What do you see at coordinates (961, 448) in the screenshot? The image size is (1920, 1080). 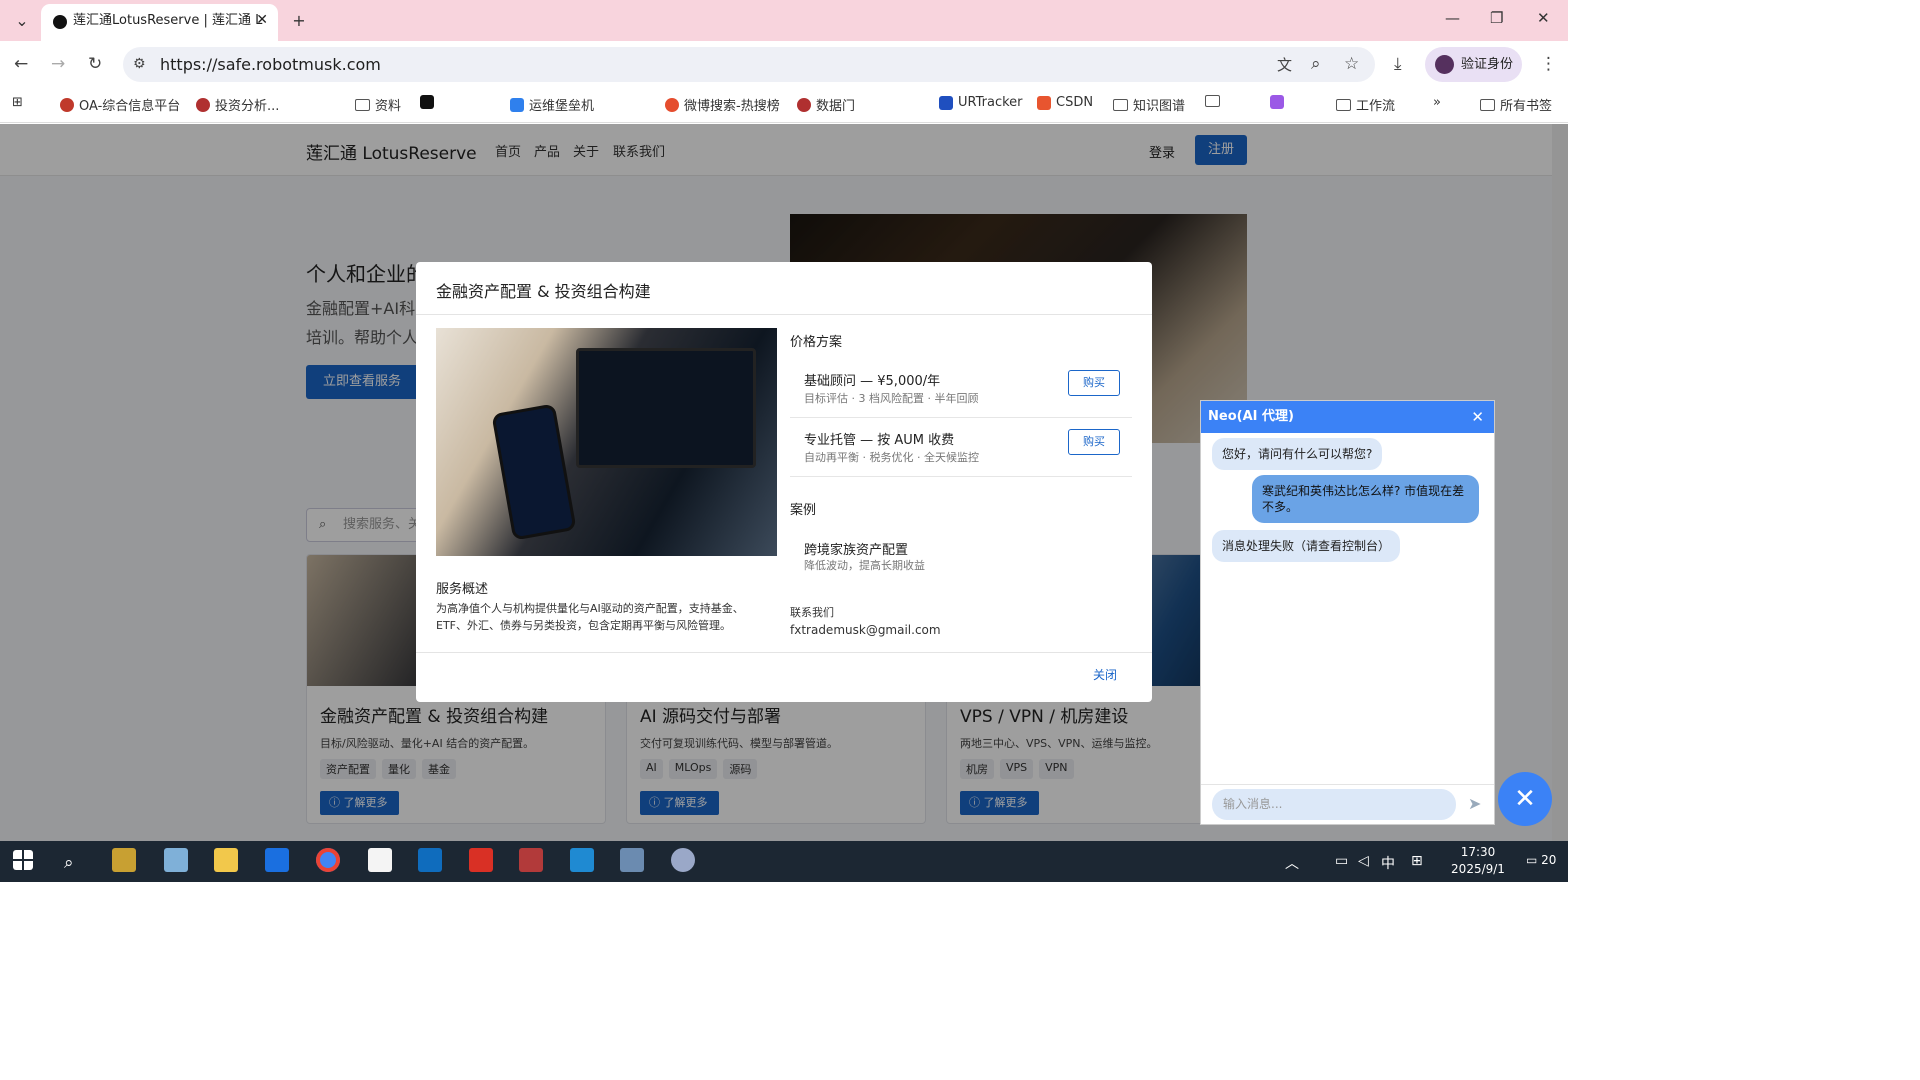 I see `plan-row: 专业托管 — 按 AUM 收费 自动再平衡 · 税务优化 · 全天候监控 购买` at bounding box center [961, 448].